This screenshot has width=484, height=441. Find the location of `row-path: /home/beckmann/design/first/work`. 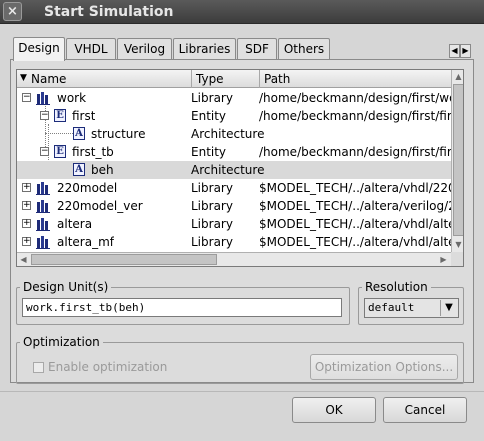

row-path: /home/beckmann/design/first/work is located at coordinates (355, 98).